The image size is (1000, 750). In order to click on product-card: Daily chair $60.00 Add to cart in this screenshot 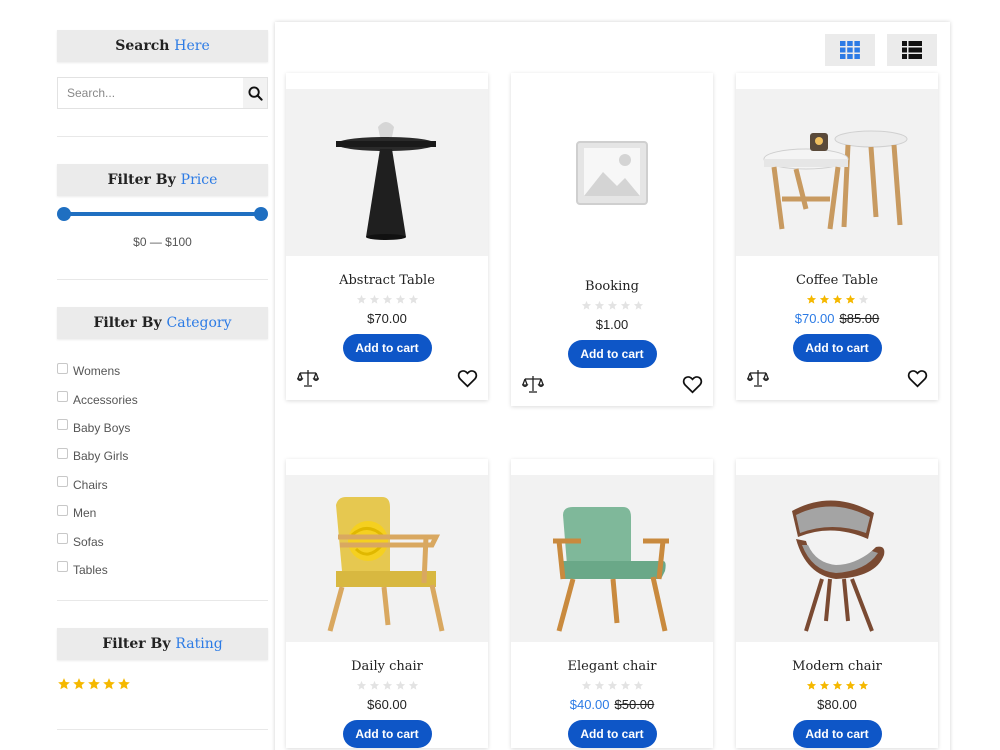, I will do `click(387, 603)`.